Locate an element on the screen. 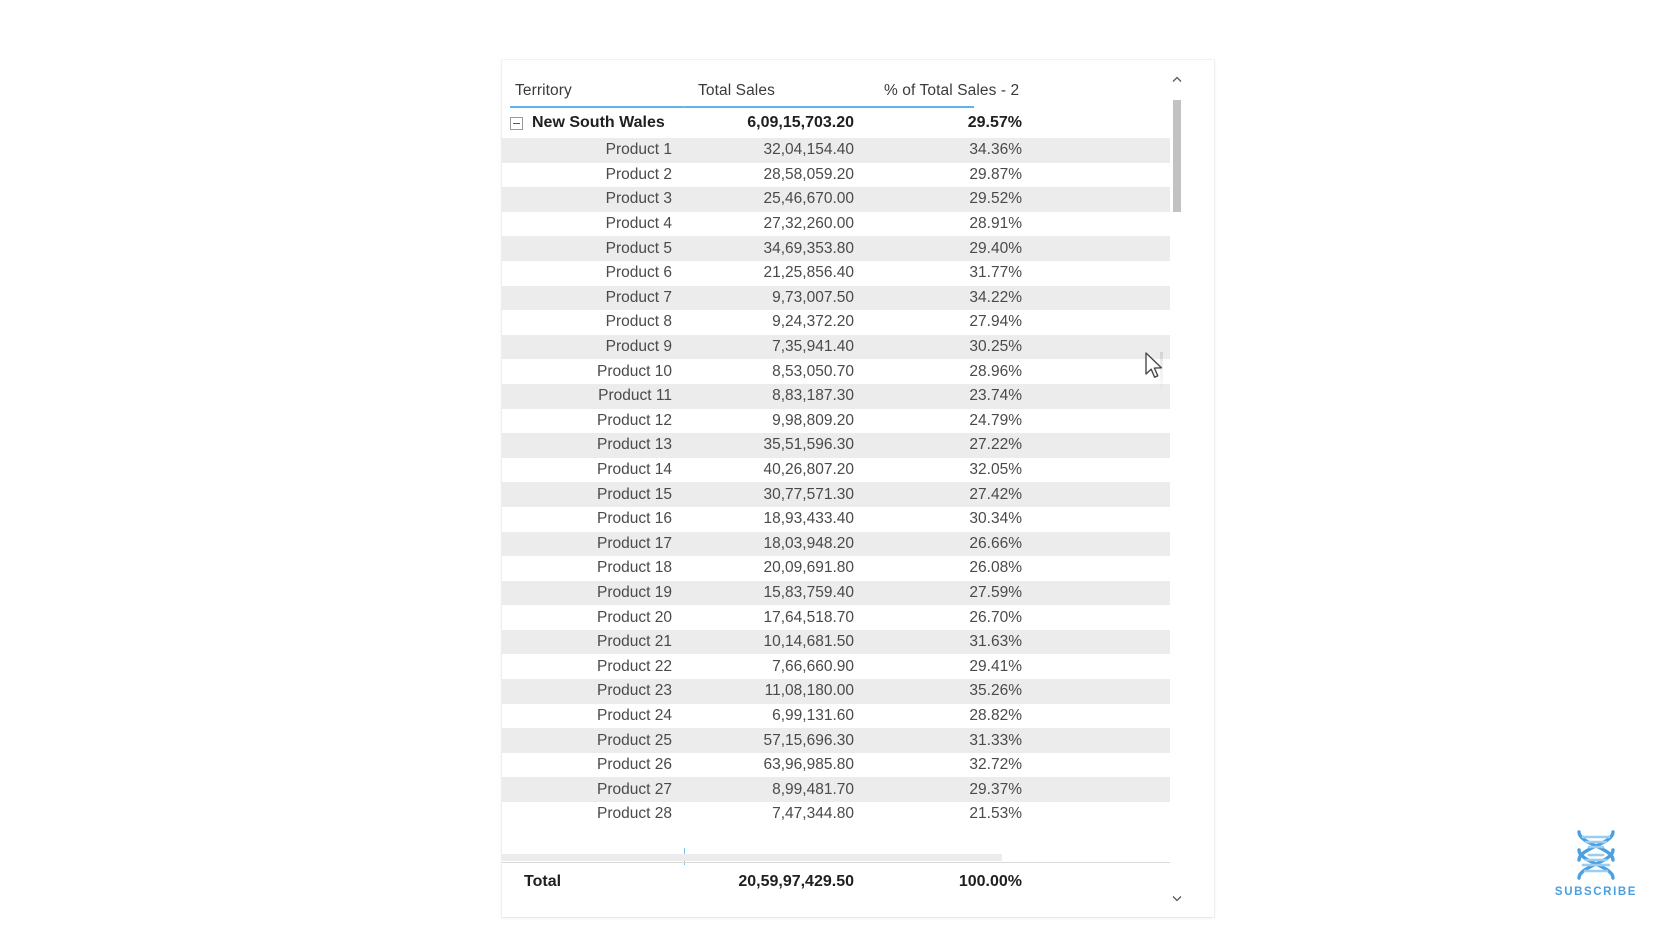 The height and width of the screenshot is (945, 1680). row-product-name: Product 1 is located at coordinates (638, 150).